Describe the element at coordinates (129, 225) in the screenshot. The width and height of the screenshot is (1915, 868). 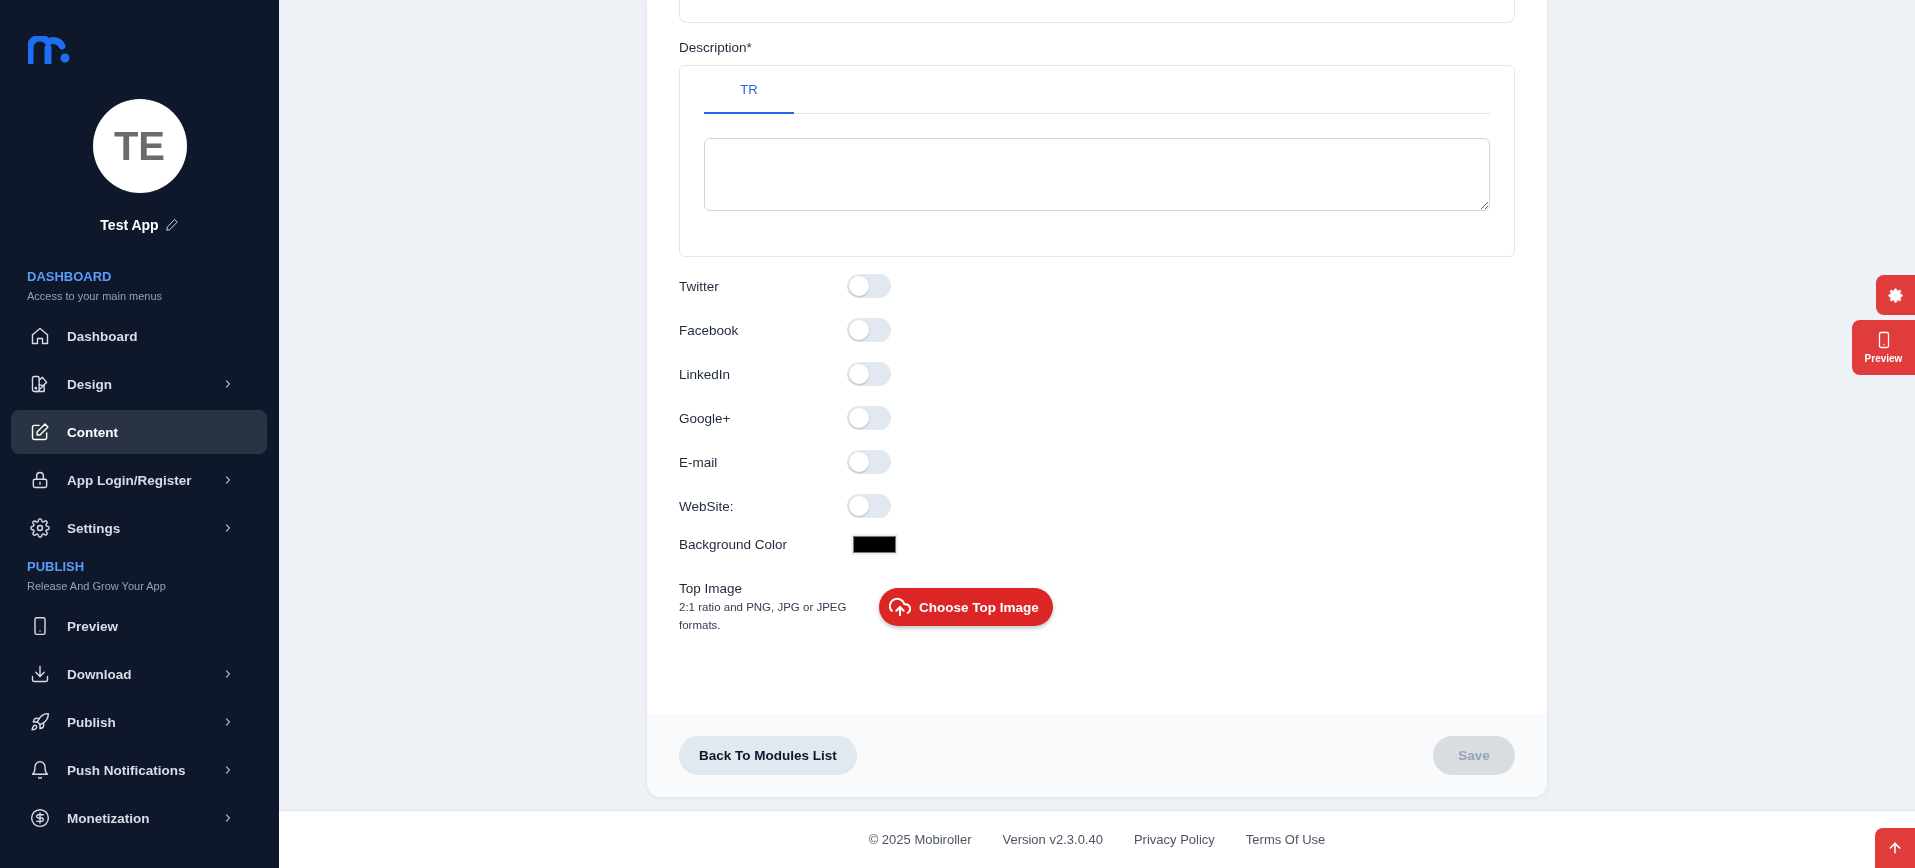
I see `app-name: Test App` at that location.